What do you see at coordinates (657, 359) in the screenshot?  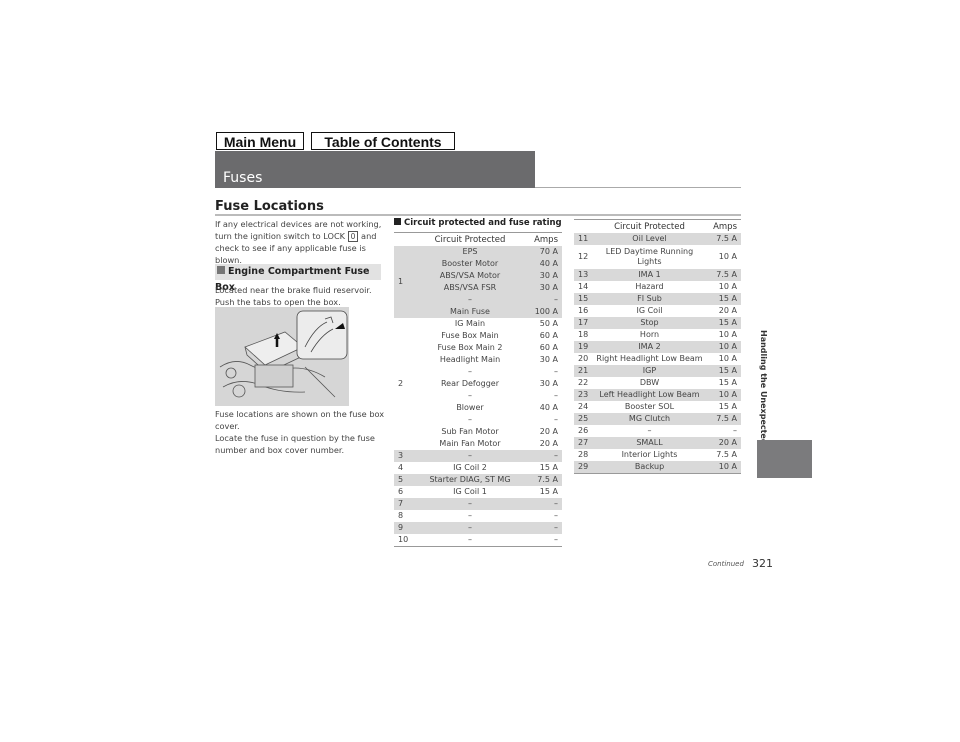 I see `table-row: 20 Right Headlight Low Beam 10 A` at bounding box center [657, 359].